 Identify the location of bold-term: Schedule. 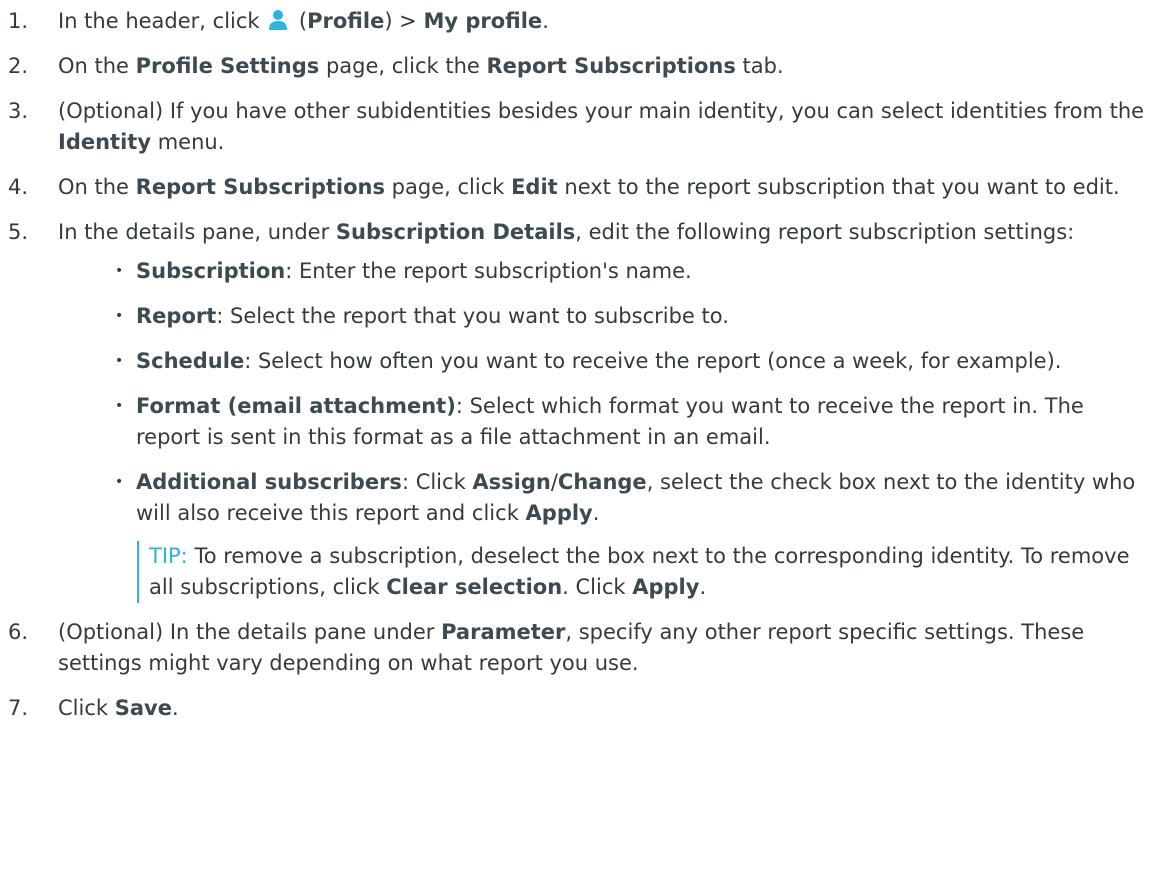
(190, 361).